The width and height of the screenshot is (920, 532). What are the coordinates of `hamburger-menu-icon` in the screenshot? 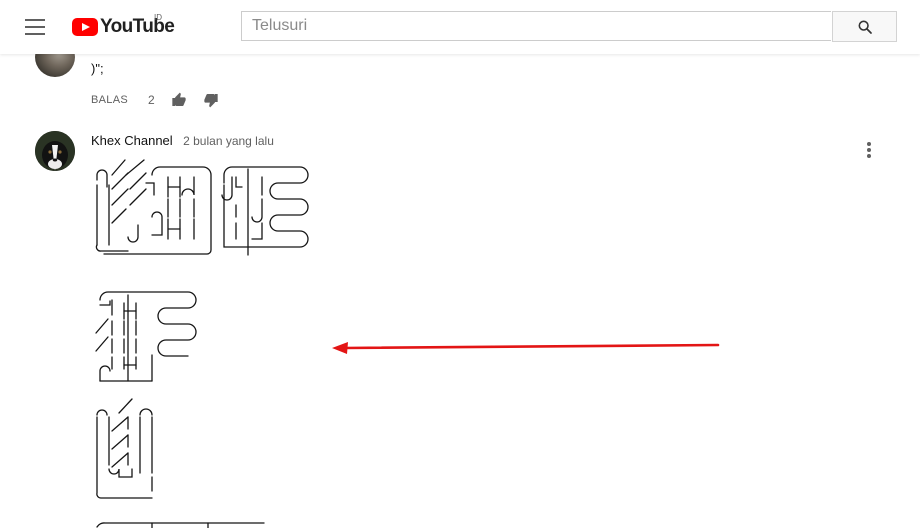 It's located at (35, 27).